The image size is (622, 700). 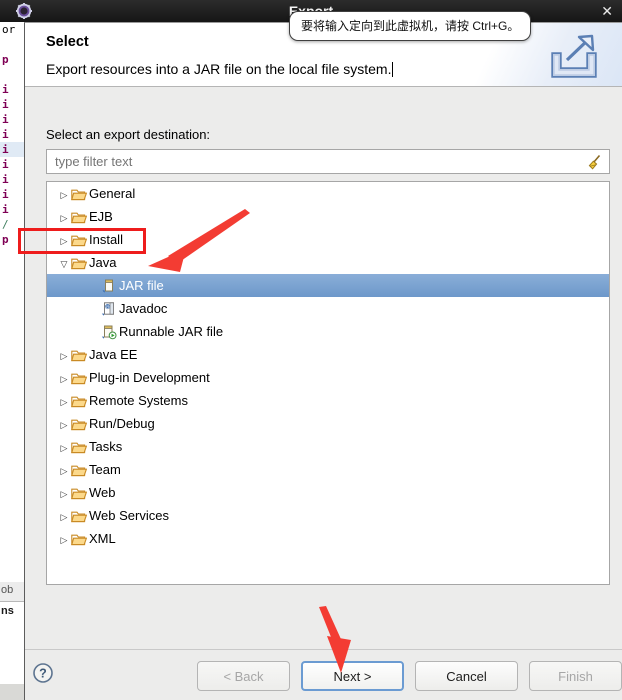 I want to click on tree-item-java-ee: ▷ Java EE, so click(x=328, y=354).